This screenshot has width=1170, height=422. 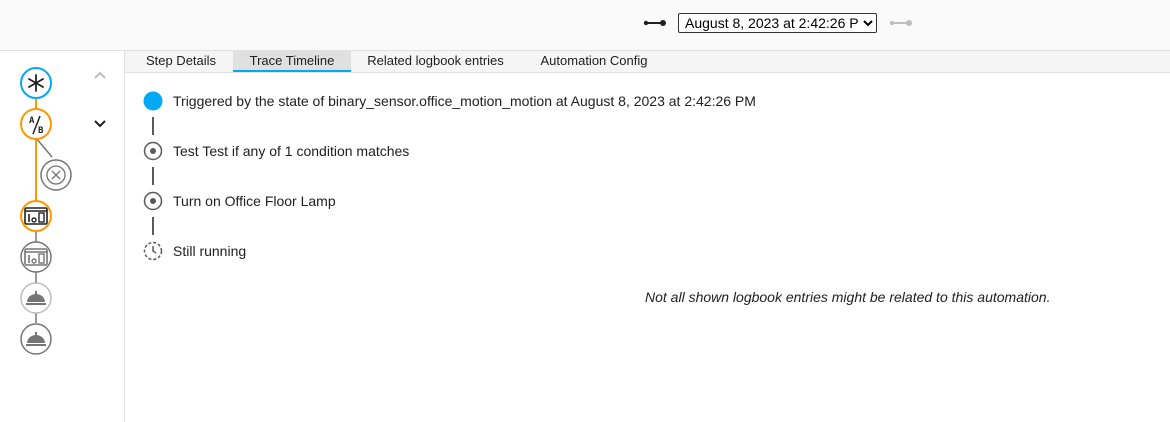 What do you see at coordinates (181, 61) in the screenshot?
I see `tab-step-details: Step Details` at bounding box center [181, 61].